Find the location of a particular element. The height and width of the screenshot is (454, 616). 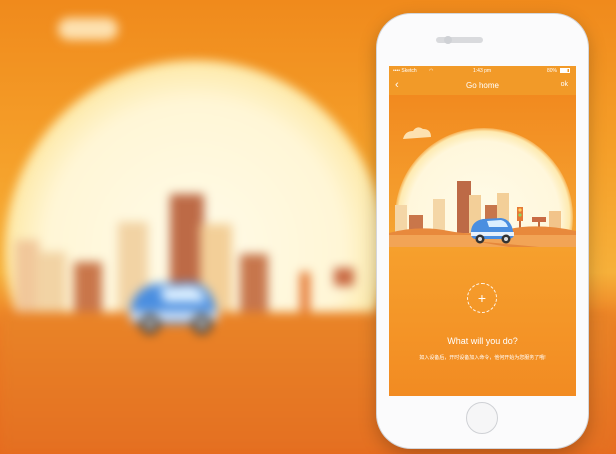

ok-button: ok is located at coordinates (564, 84).